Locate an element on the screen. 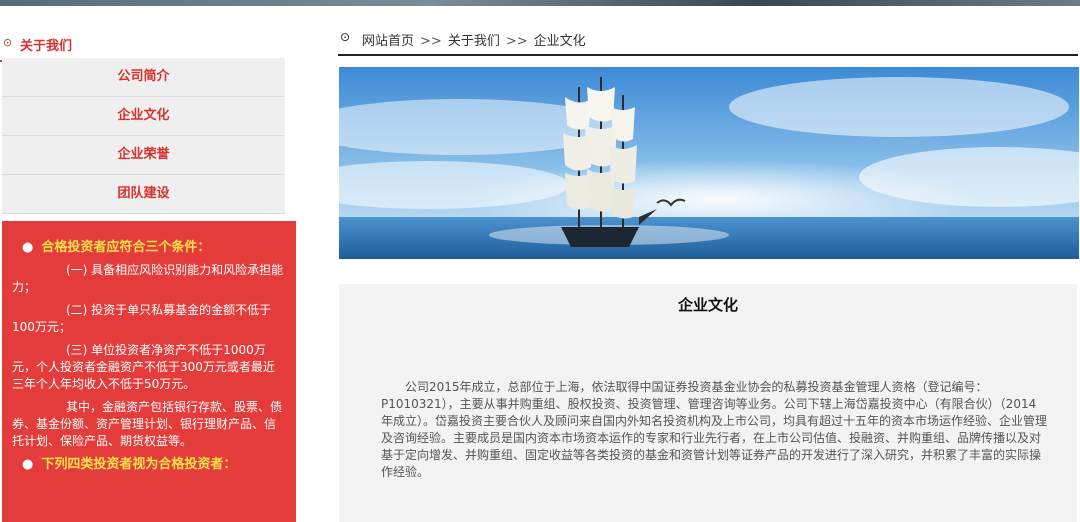  breadcrumb: ⊙ 网站首页 >> 关于我们 >> 企业文化 is located at coordinates (708, 40).